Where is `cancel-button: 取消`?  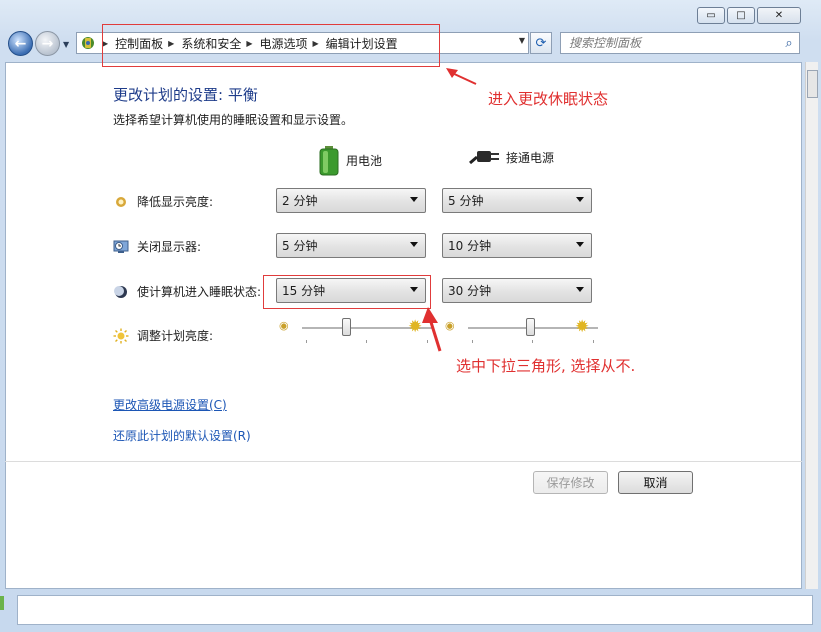 cancel-button: 取消 is located at coordinates (655, 482).